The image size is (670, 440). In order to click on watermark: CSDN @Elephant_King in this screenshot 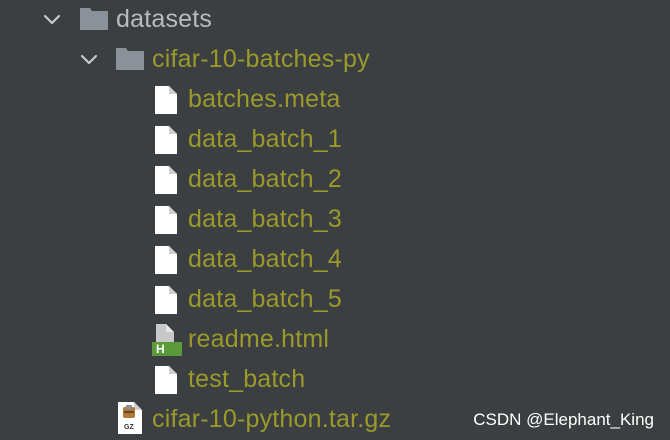, I will do `click(563, 419)`.